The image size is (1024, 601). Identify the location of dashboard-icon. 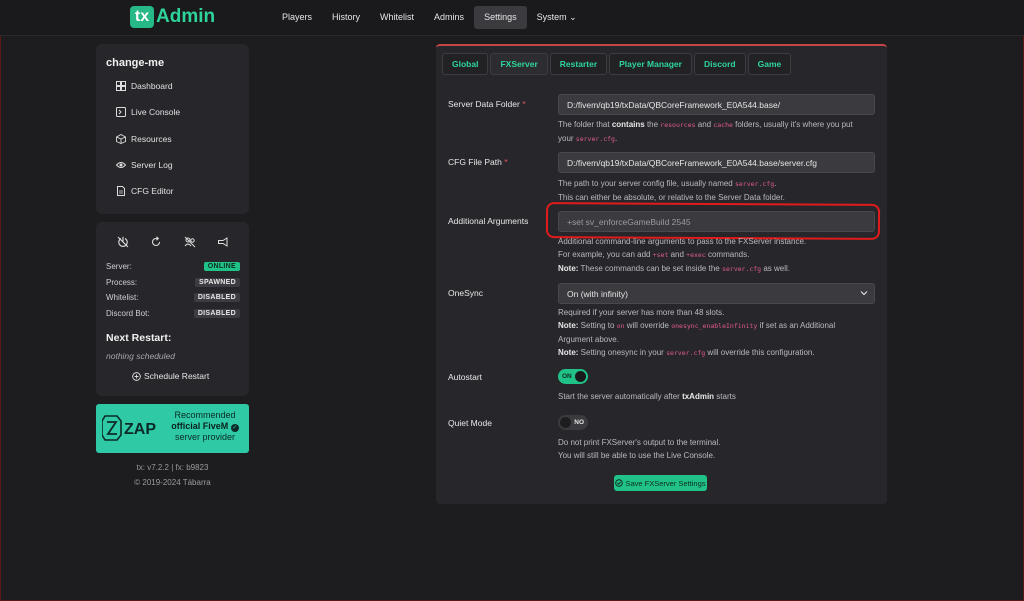
(121, 86).